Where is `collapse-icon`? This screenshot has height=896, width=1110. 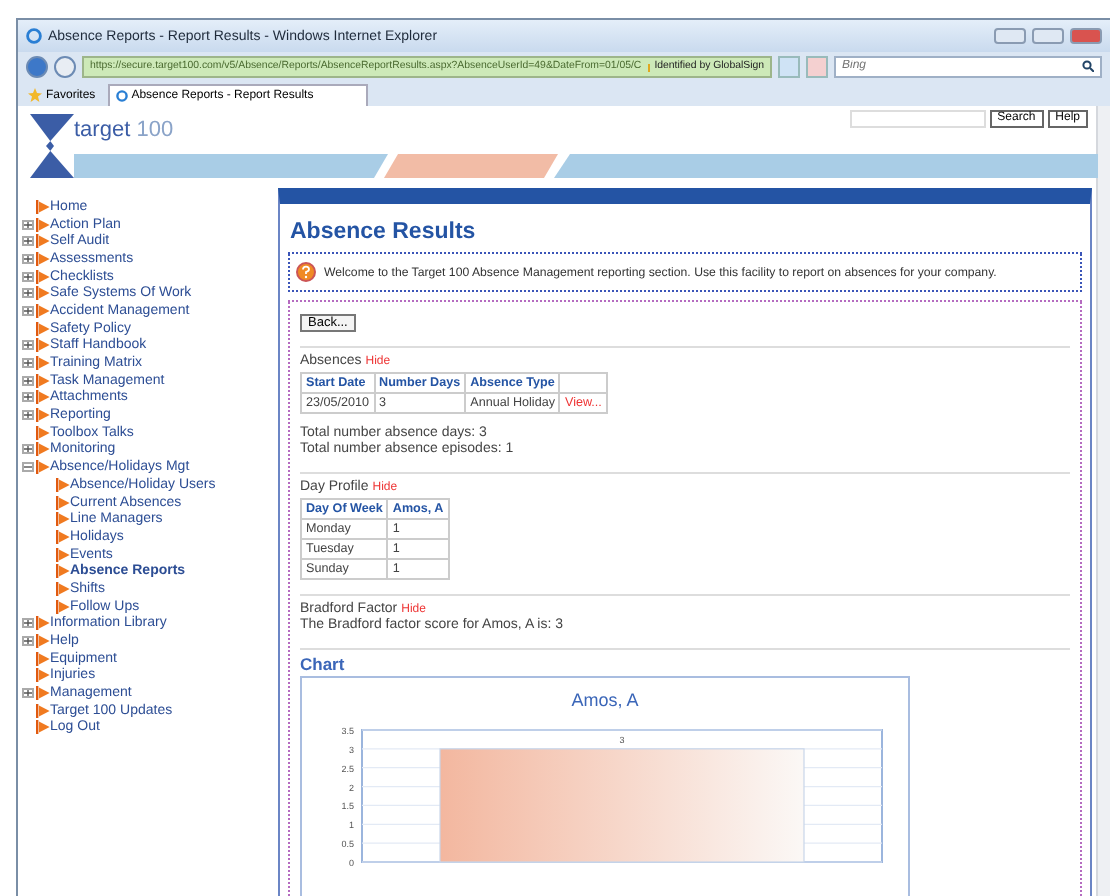
collapse-icon is located at coordinates (28, 467).